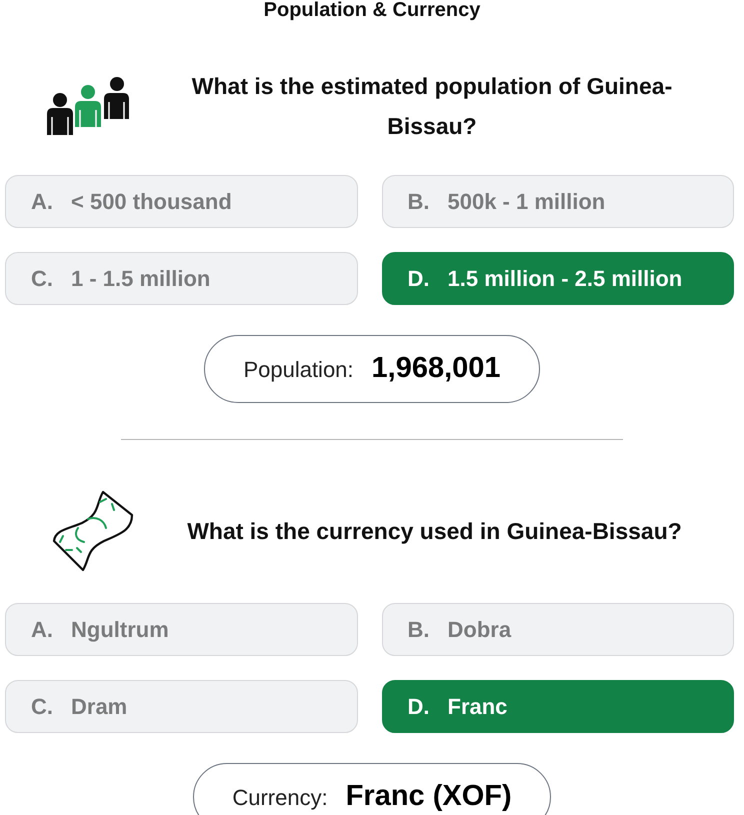 The width and height of the screenshot is (744, 815). Describe the element at coordinates (93, 531) in the screenshot. I see `banknote-icon` at that location.